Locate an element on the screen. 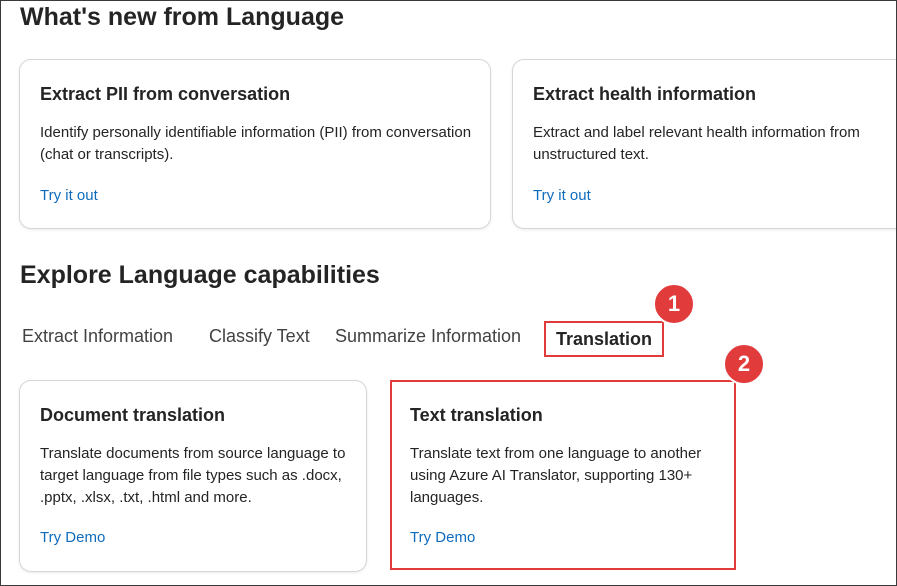  tab-translation: Translation is located at coordinates (604, 339).